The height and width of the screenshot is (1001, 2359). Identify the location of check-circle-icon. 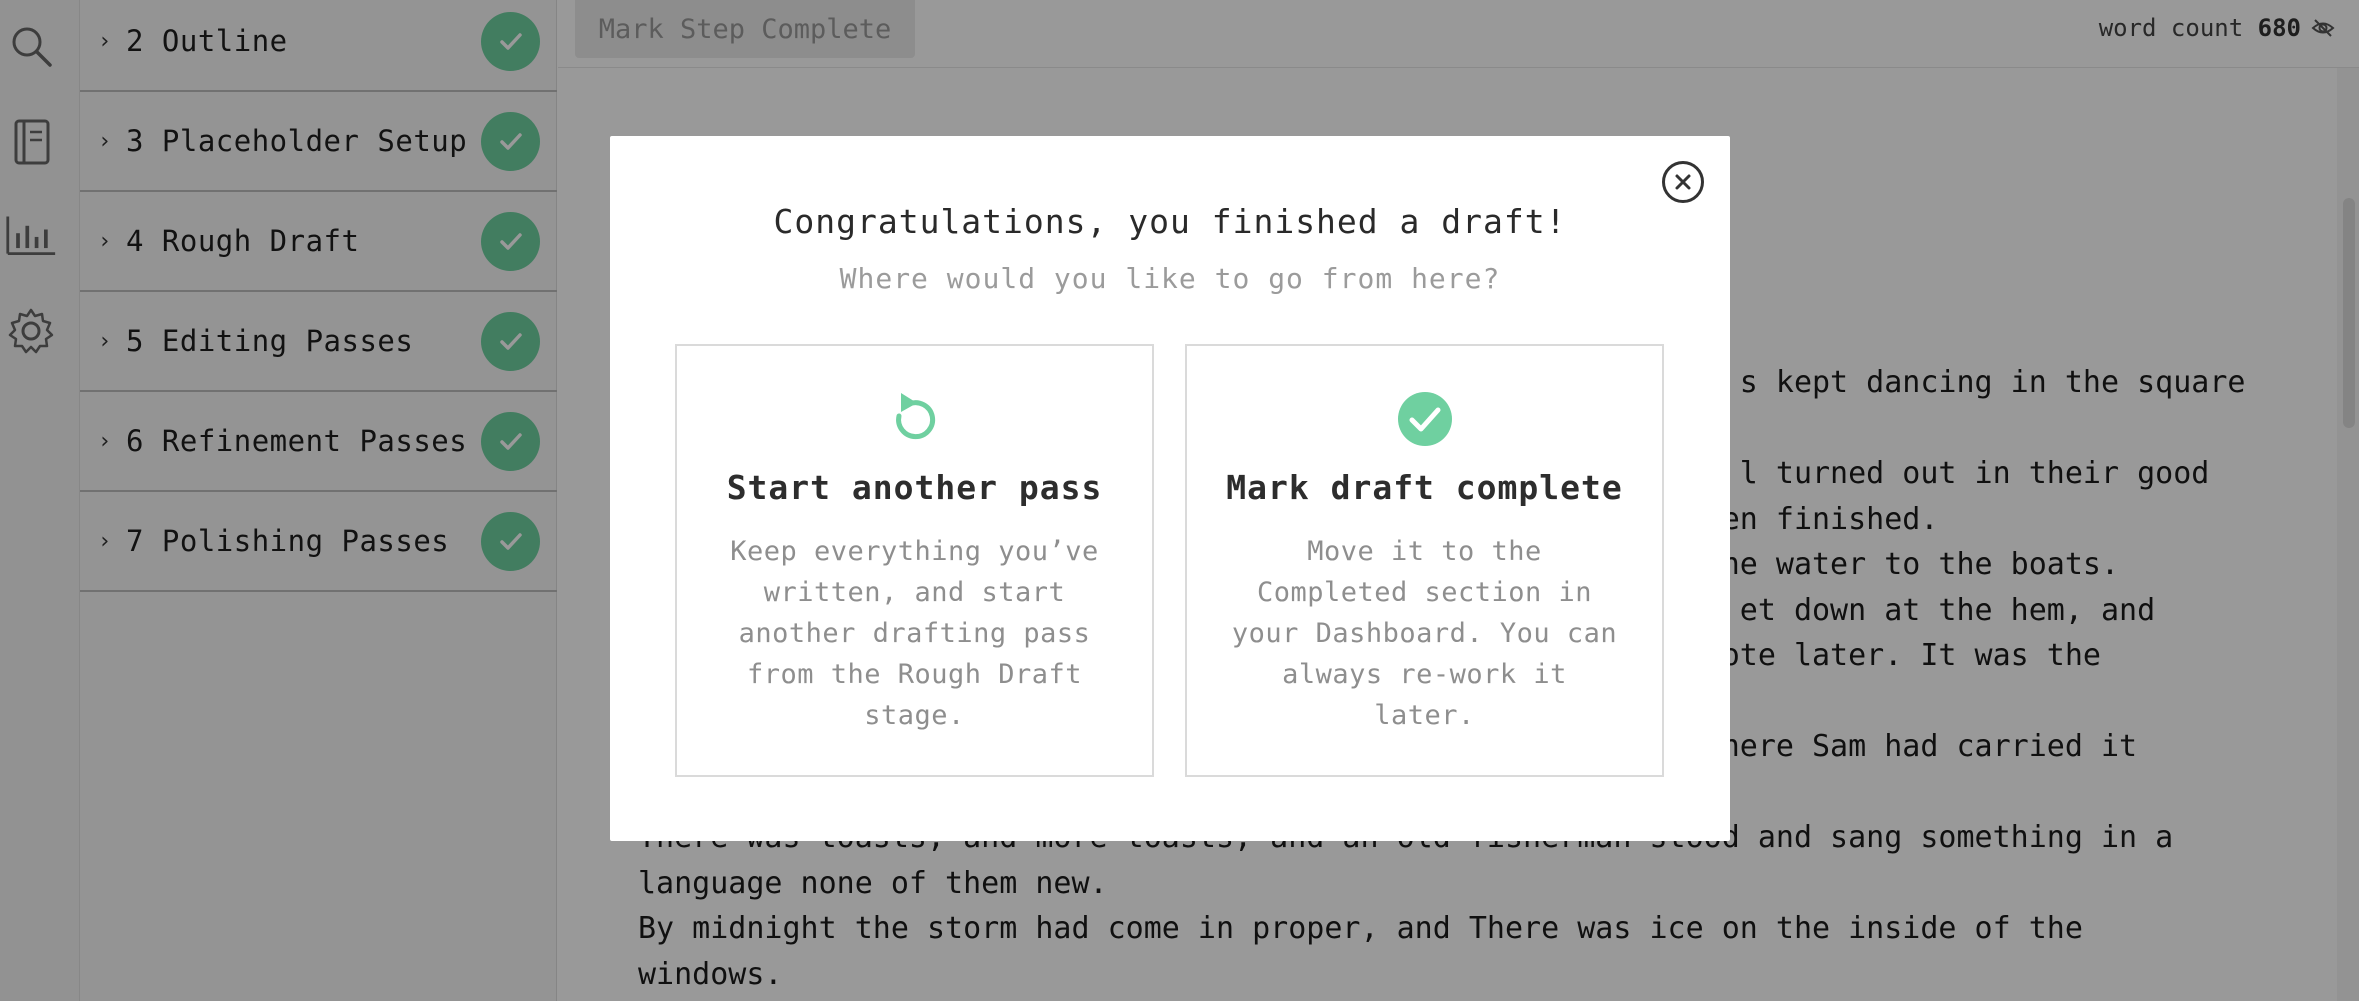
(1425, 419).